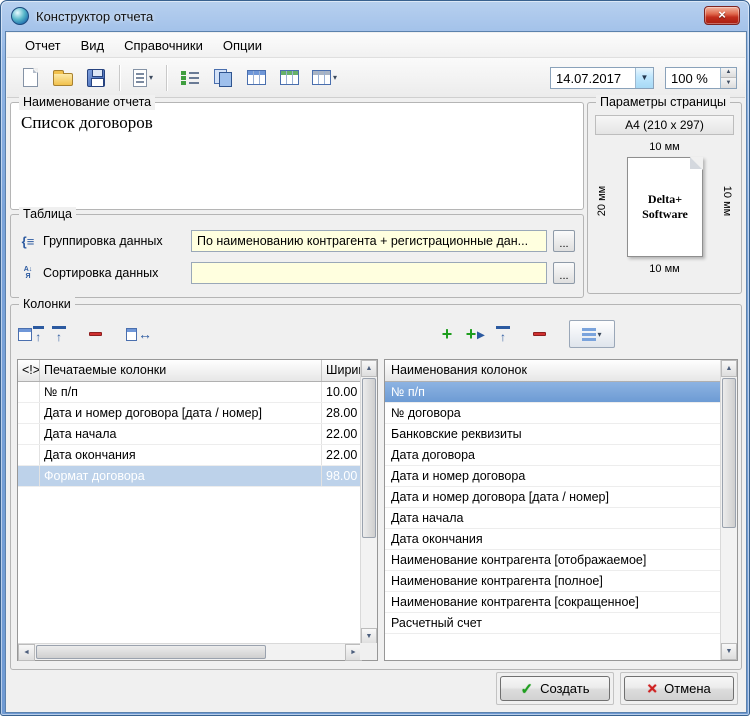 This screenshot has height=716, width=750. Describe the element at coordinates (242, 45) in the screenshot. I see `menu-options: Опции` at that location.